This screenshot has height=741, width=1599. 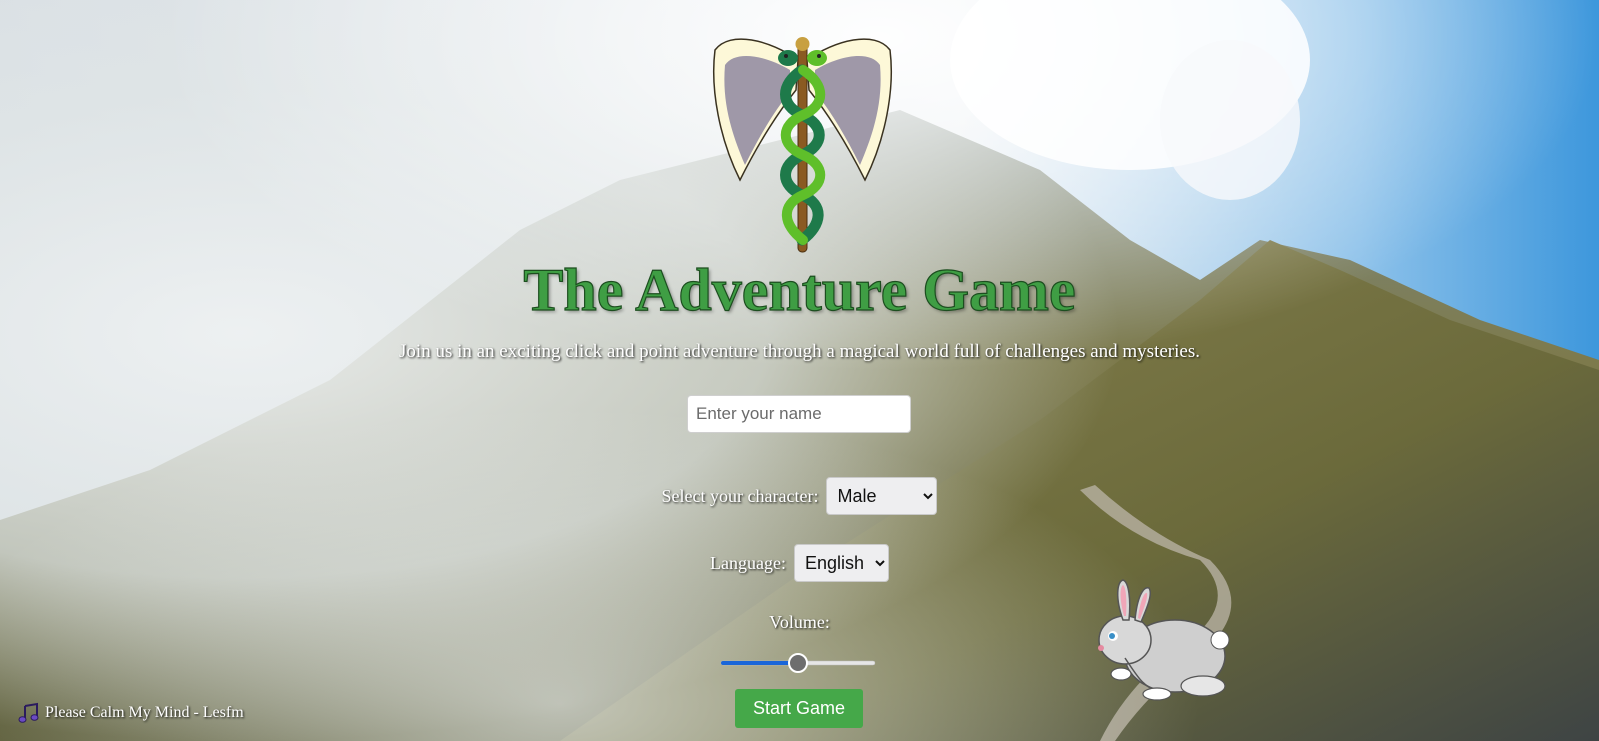 What do you see at coordinates (28, 712) in the screenshot?
I see `music-note-icon` at bounding box center [28, 712].